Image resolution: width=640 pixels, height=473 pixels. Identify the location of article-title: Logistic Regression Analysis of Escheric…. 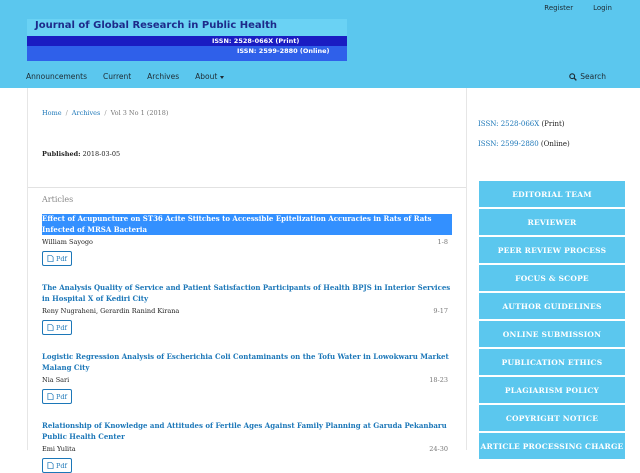
(247, 362).